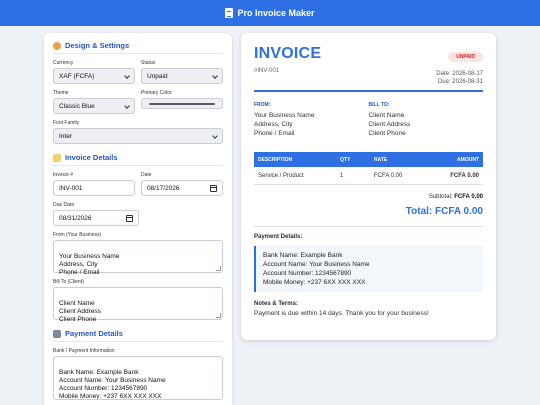  Describe the element at coordinates (77, 235) in the screenshot. I see `from-label: From (Your Business)` at that location.